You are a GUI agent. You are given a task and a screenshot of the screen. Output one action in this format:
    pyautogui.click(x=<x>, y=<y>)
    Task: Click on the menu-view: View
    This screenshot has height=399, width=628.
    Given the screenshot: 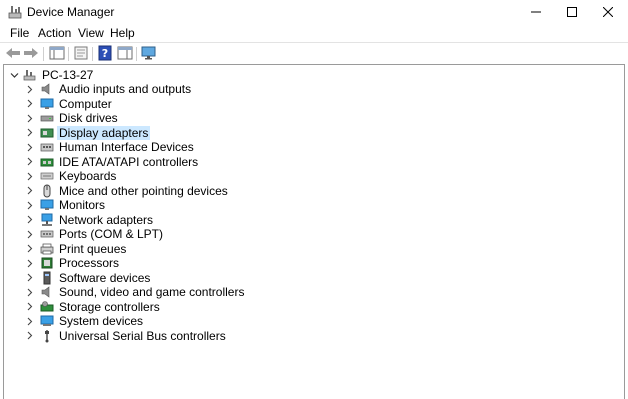 What is the action you would take?
    pyautogui.click(x=91, y=33)
    